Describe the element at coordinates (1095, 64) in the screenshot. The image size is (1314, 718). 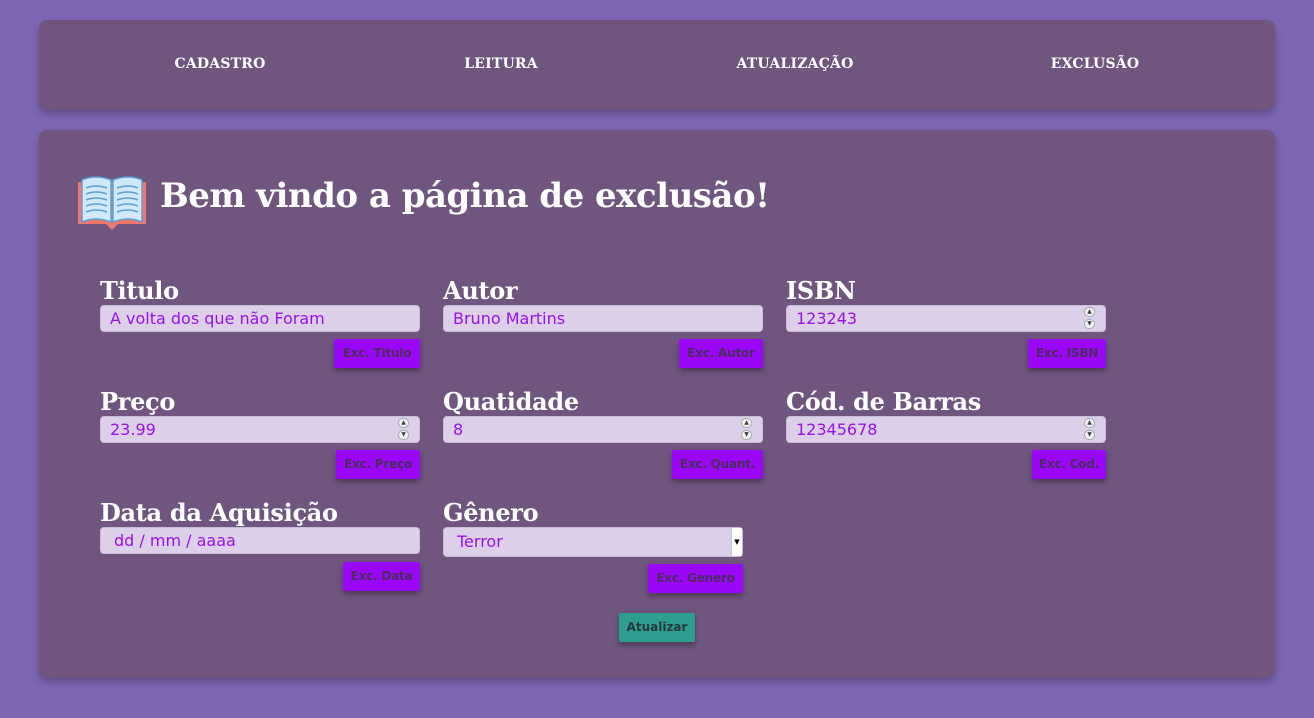
I see `nav-exclusao-link: EXCLUSÃO` at that location.